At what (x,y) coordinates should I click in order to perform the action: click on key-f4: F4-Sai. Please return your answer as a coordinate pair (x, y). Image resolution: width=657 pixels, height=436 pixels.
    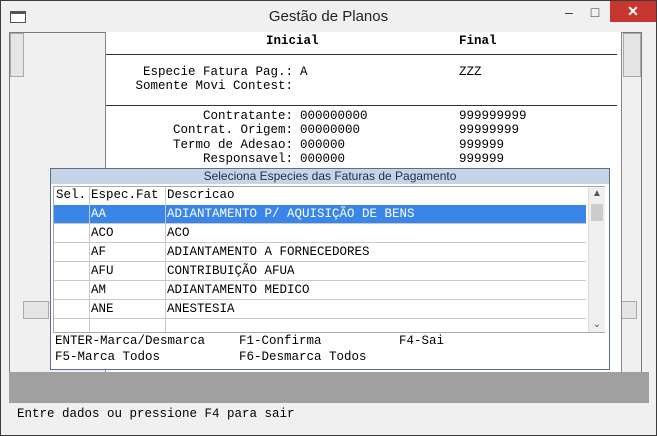
    Looking at the image, I should click on (422, 341).